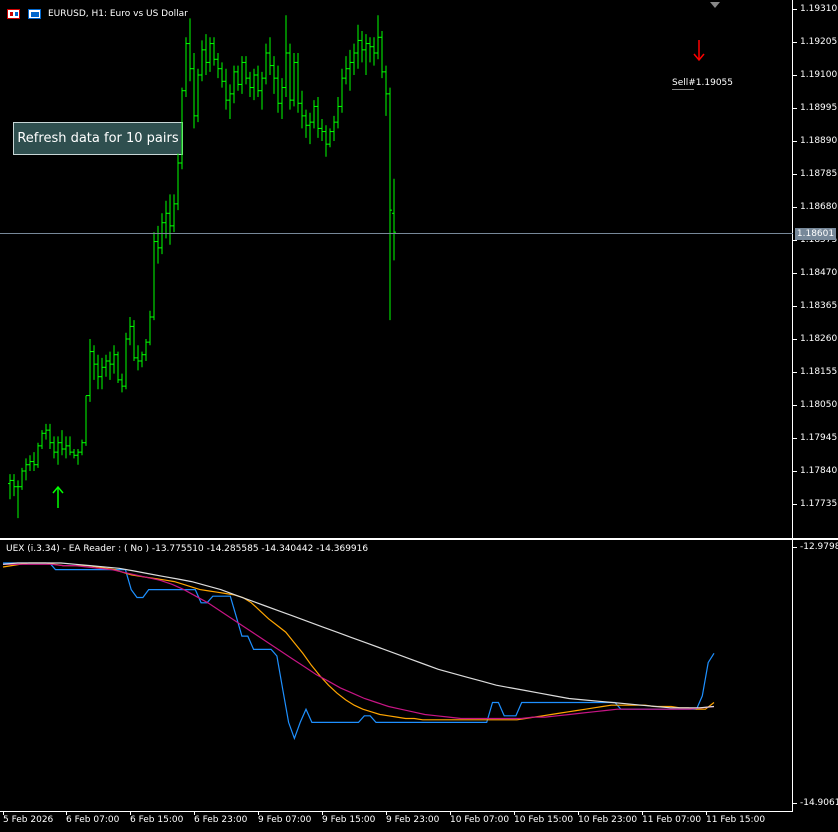 Image resolution: width=838 pixels, height=832 pixels. What do you see at coordinates (285, 820) in the screenshot?
I see `time-axis-label: 9 Feb 07:00` at bounding box center [285, 820].